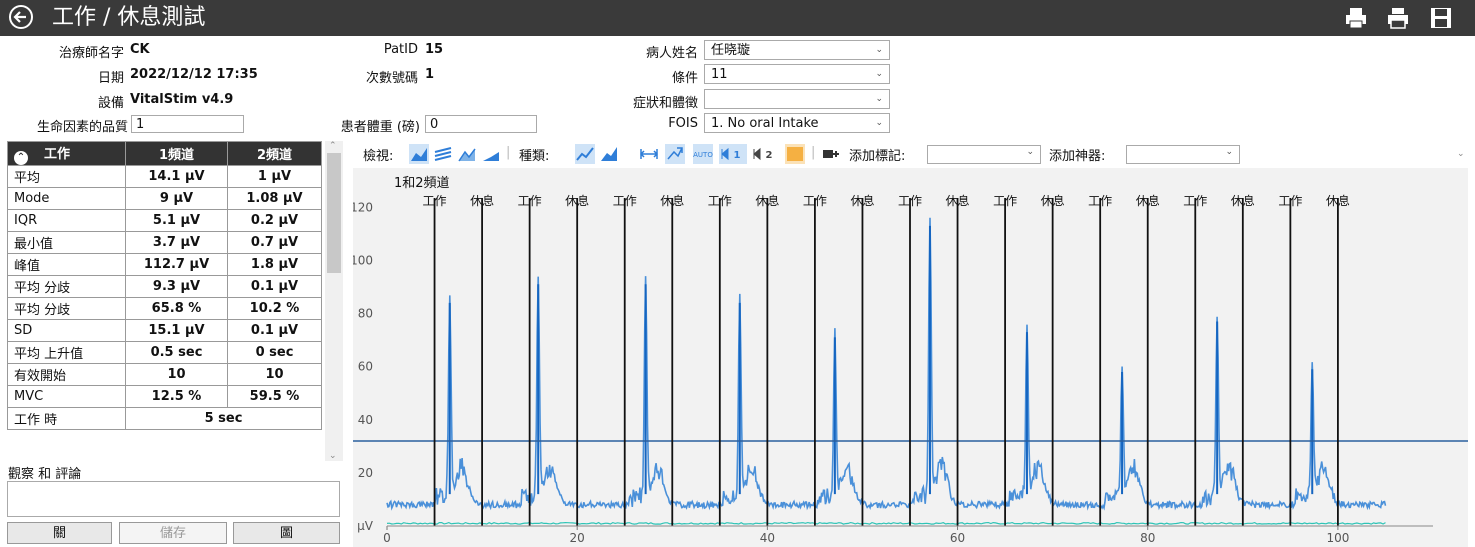 This screenshot has height=547, width=1475. Describe the element at coordinates (333, 146) in the screenshot. I see `scroll-up-icon: ⌃` at that location.